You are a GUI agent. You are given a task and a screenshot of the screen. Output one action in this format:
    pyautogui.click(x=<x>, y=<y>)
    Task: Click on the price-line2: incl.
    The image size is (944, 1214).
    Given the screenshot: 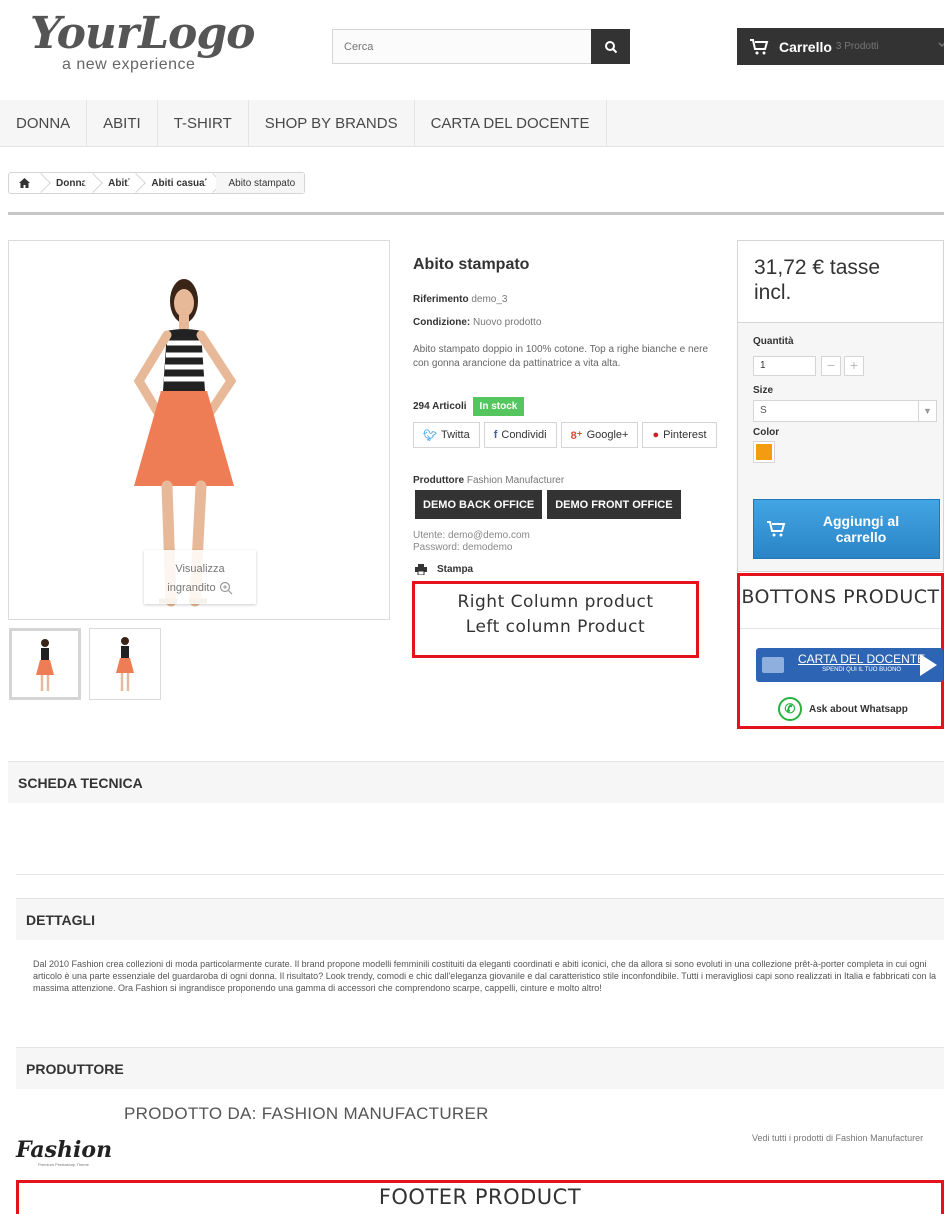 What is the action you would take?
    pyautogui.click(x=773, y=292)
    